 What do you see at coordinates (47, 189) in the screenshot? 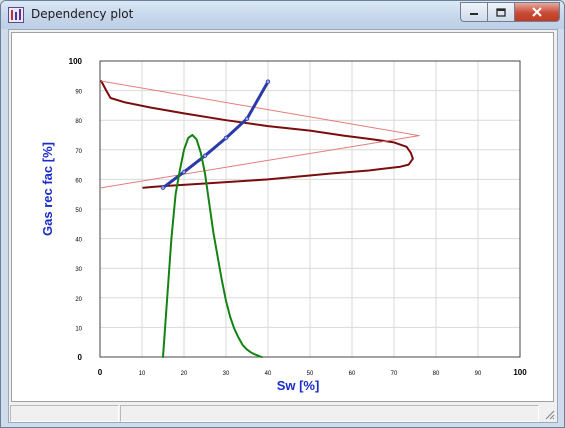
I see `y-axis-title: Gas rec fac [%]` at bounding box center [47, 189].